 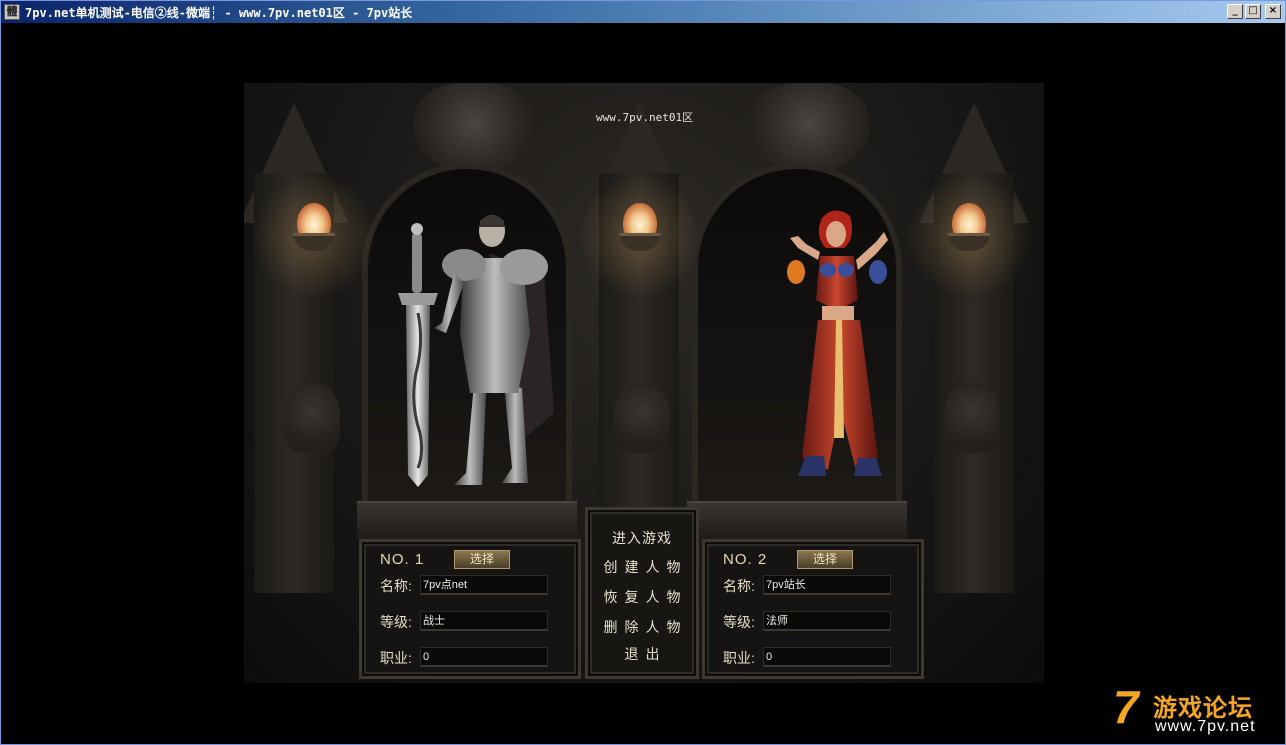 I want to click on name-value: 7pv点net, so click(x=484, y=585).